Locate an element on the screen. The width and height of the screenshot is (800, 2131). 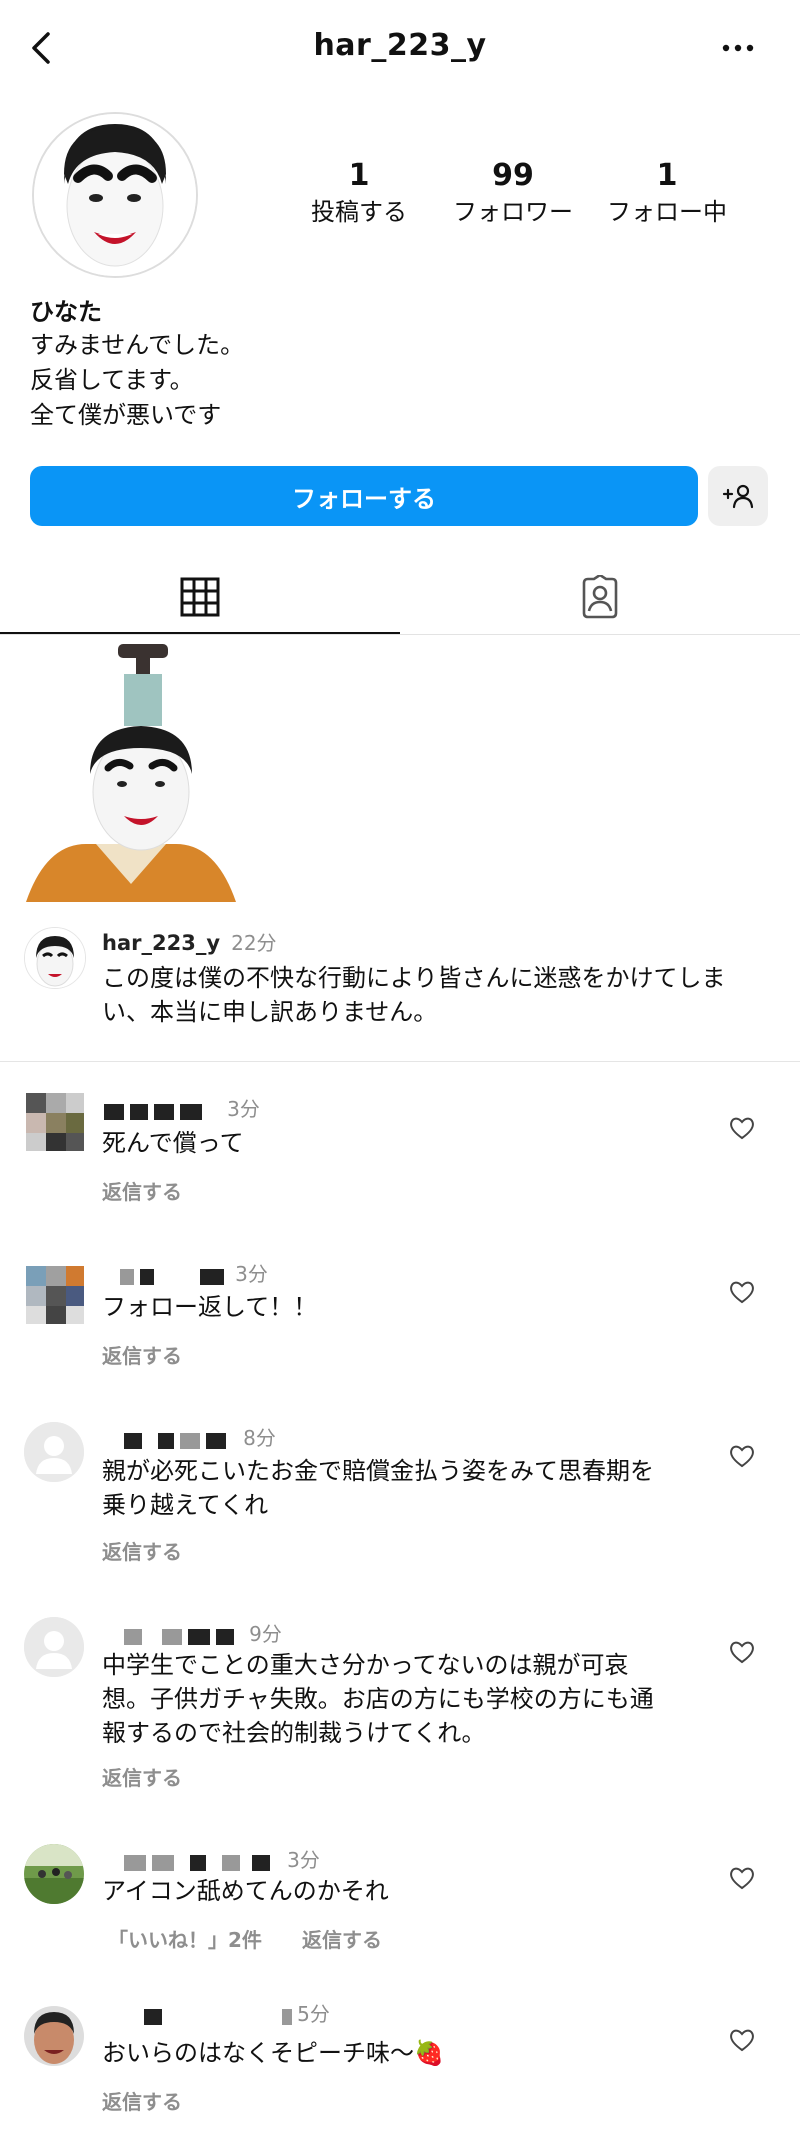
comment-text: 死んで償って is located at coordinates (173, 1143).